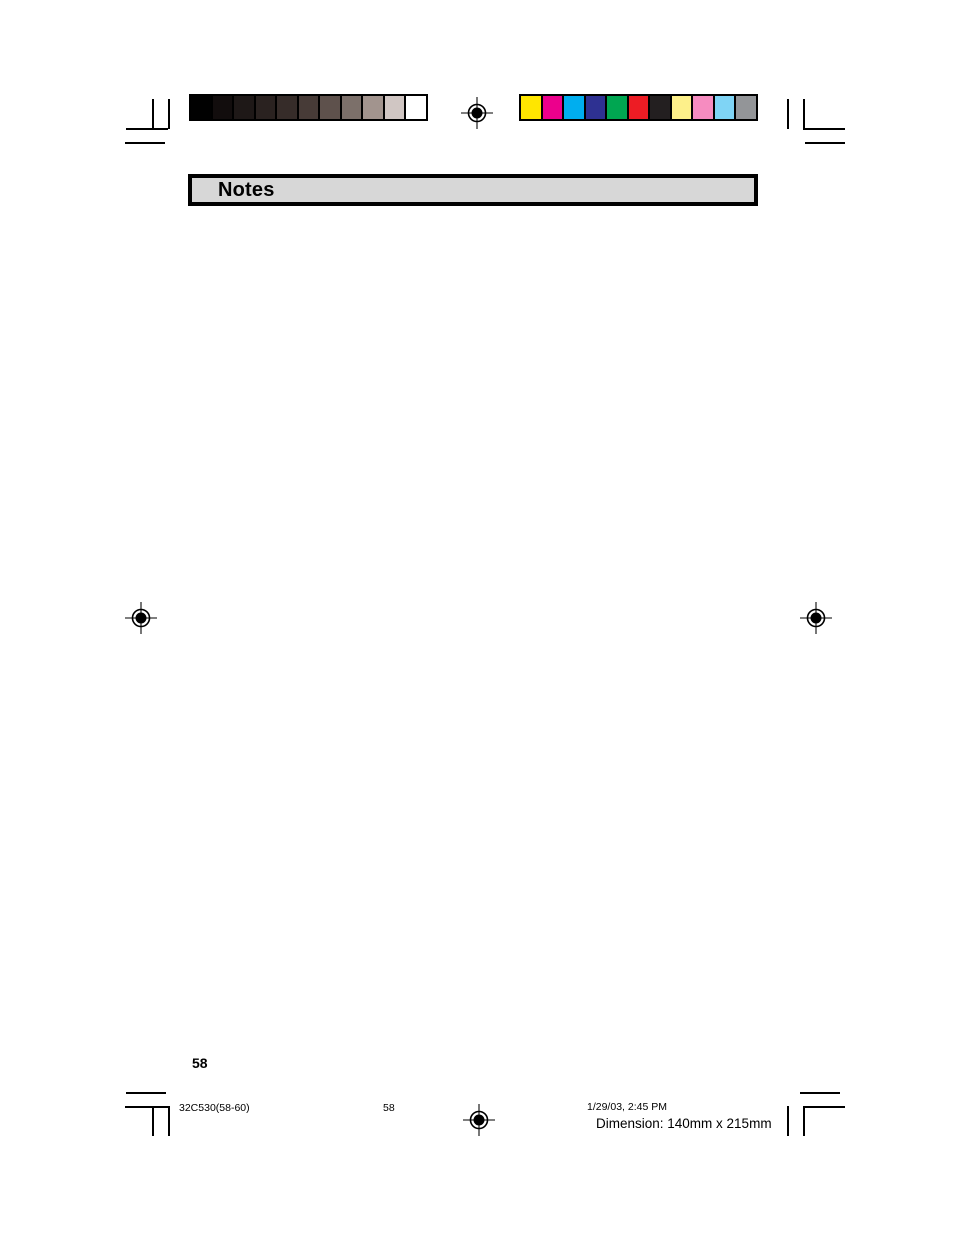 The width and height of the screenshot is (954, 1235). I want to click on registration-target-right-middle, so click(816, 618).